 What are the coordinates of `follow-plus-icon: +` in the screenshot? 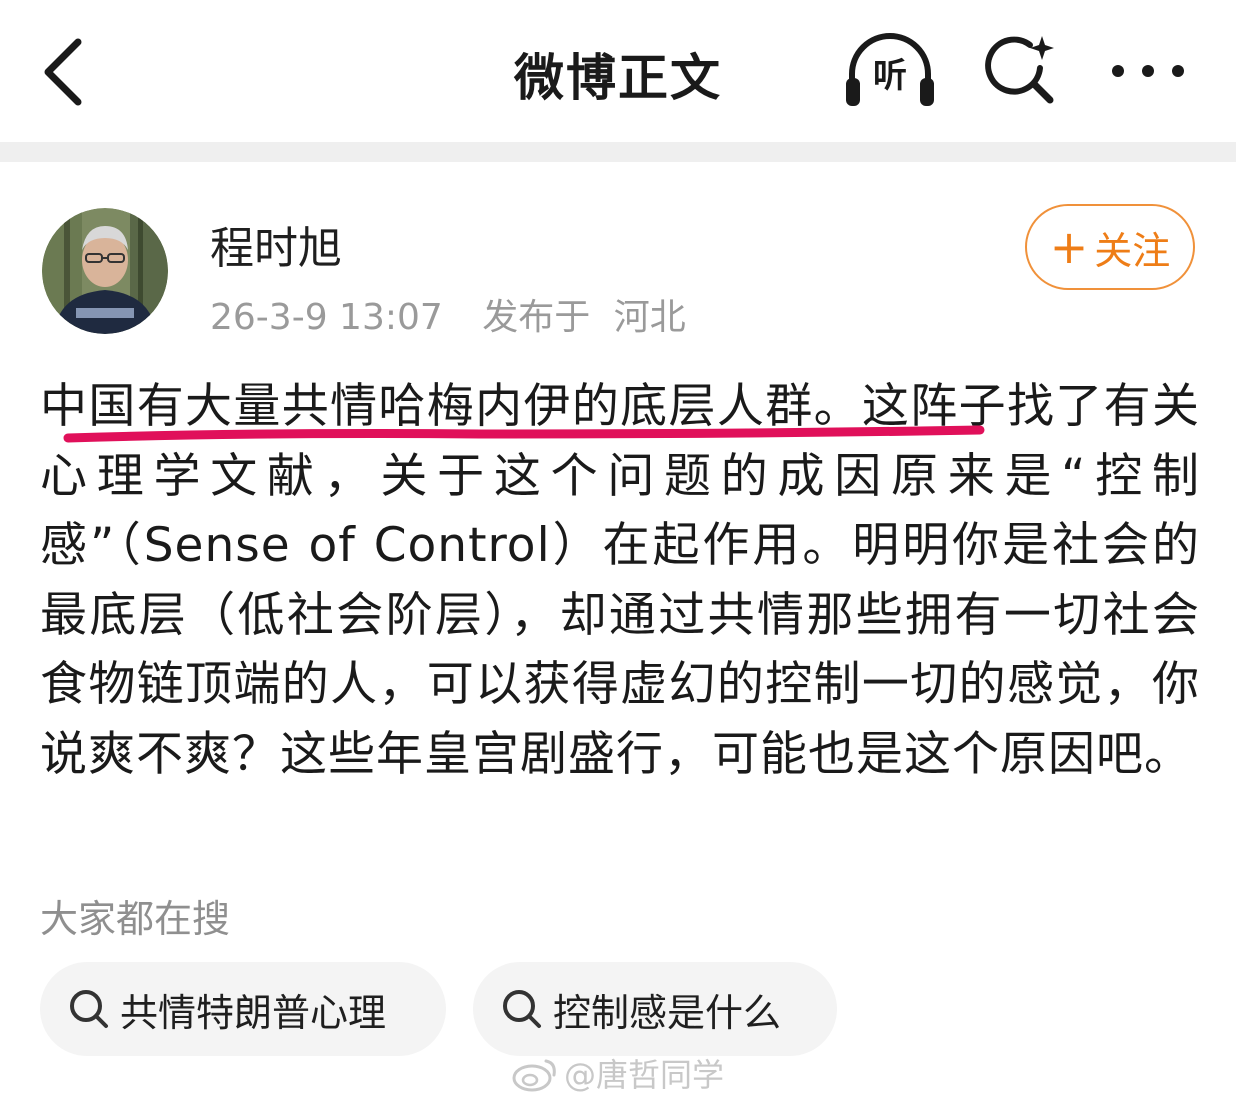 It's located at (1069, 247).